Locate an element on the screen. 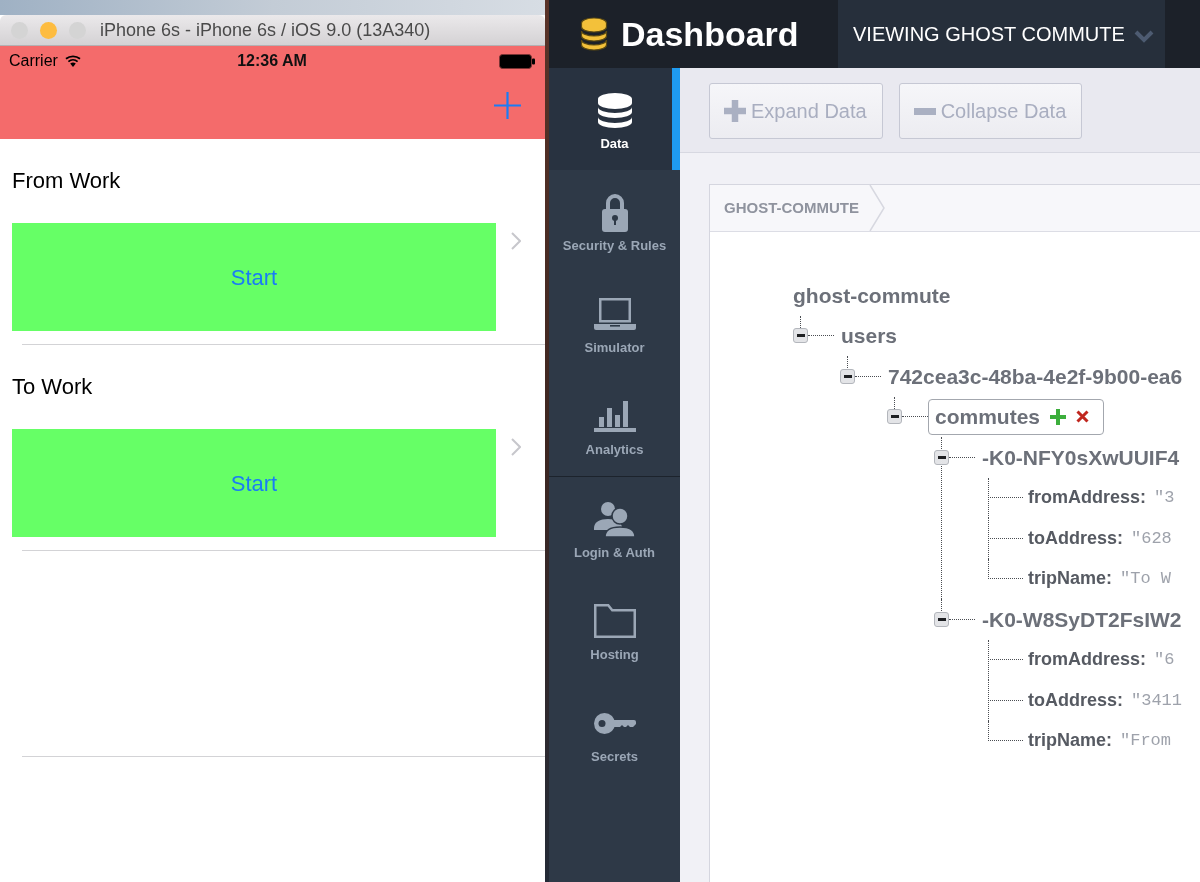  lock-icon is located at coordinates (614, 212).